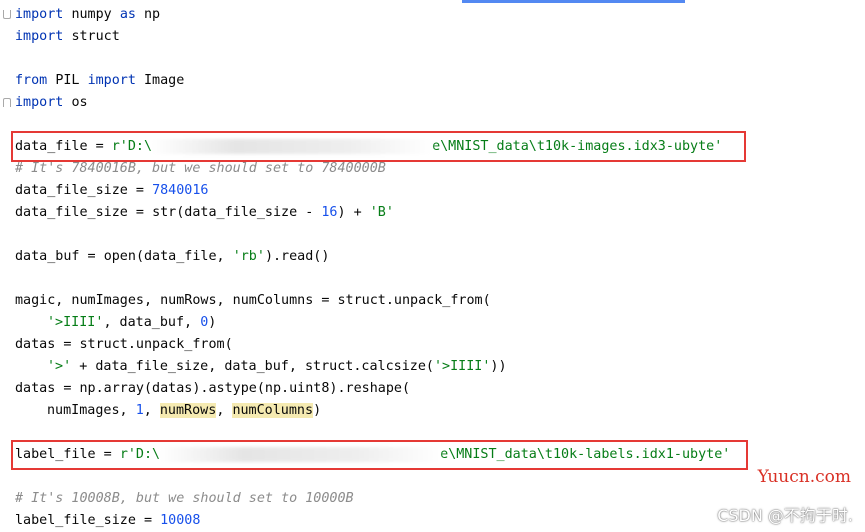  I want to click on fold-marker-icon, so click(7, 14).